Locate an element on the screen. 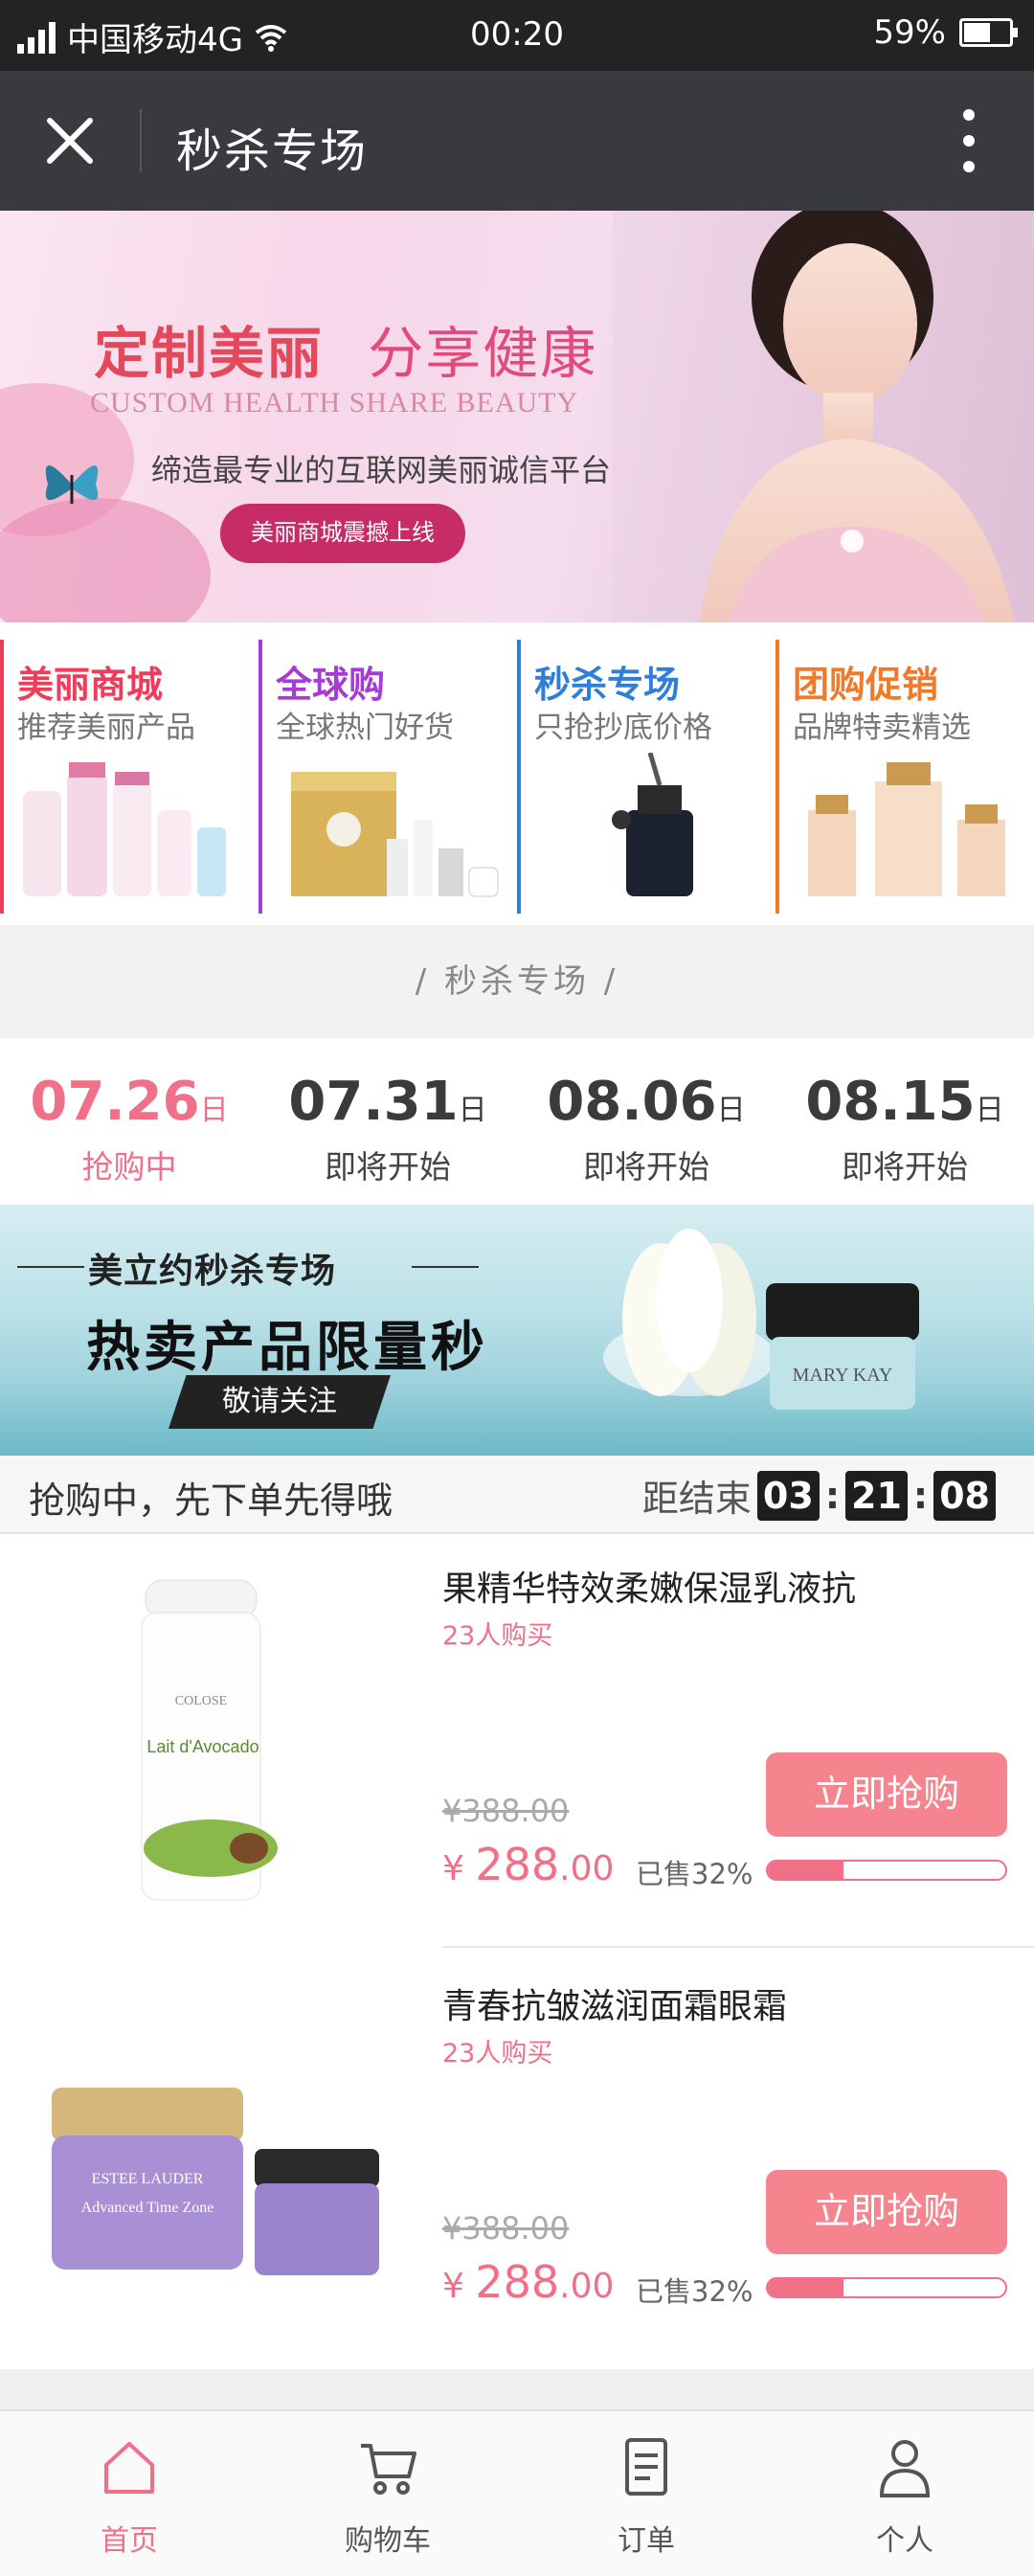 The image size is (1034, 2576). svg-text: ESTEE LAUDER is located at coordinates (148, 2179).